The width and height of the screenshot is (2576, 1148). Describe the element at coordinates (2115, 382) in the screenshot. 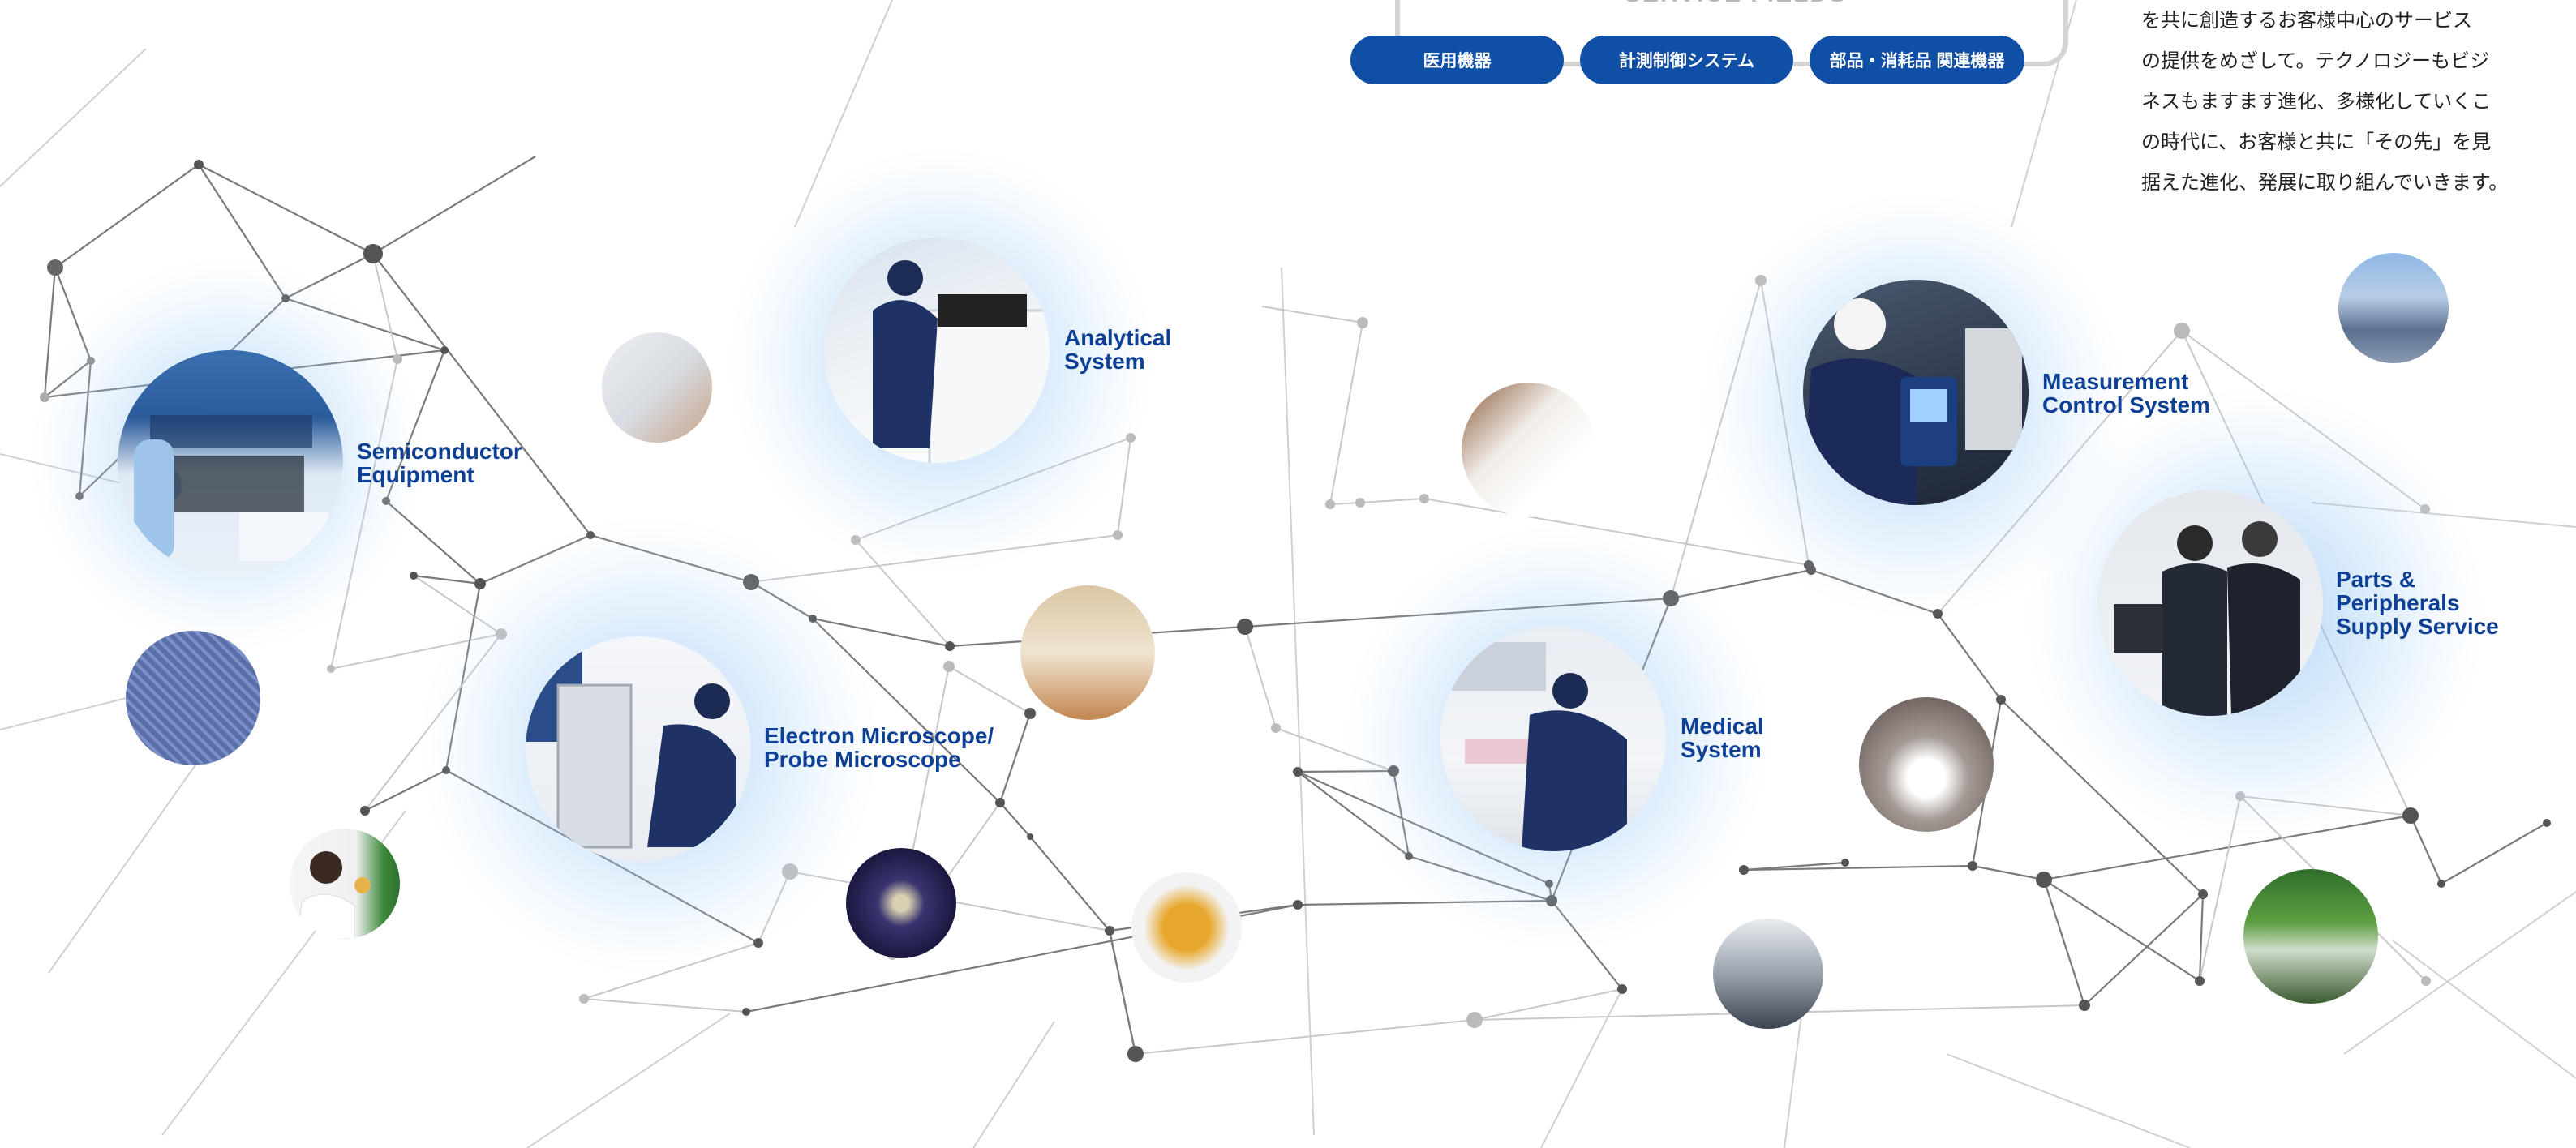

I see `measurement-label-line1: Measurement` at that location.